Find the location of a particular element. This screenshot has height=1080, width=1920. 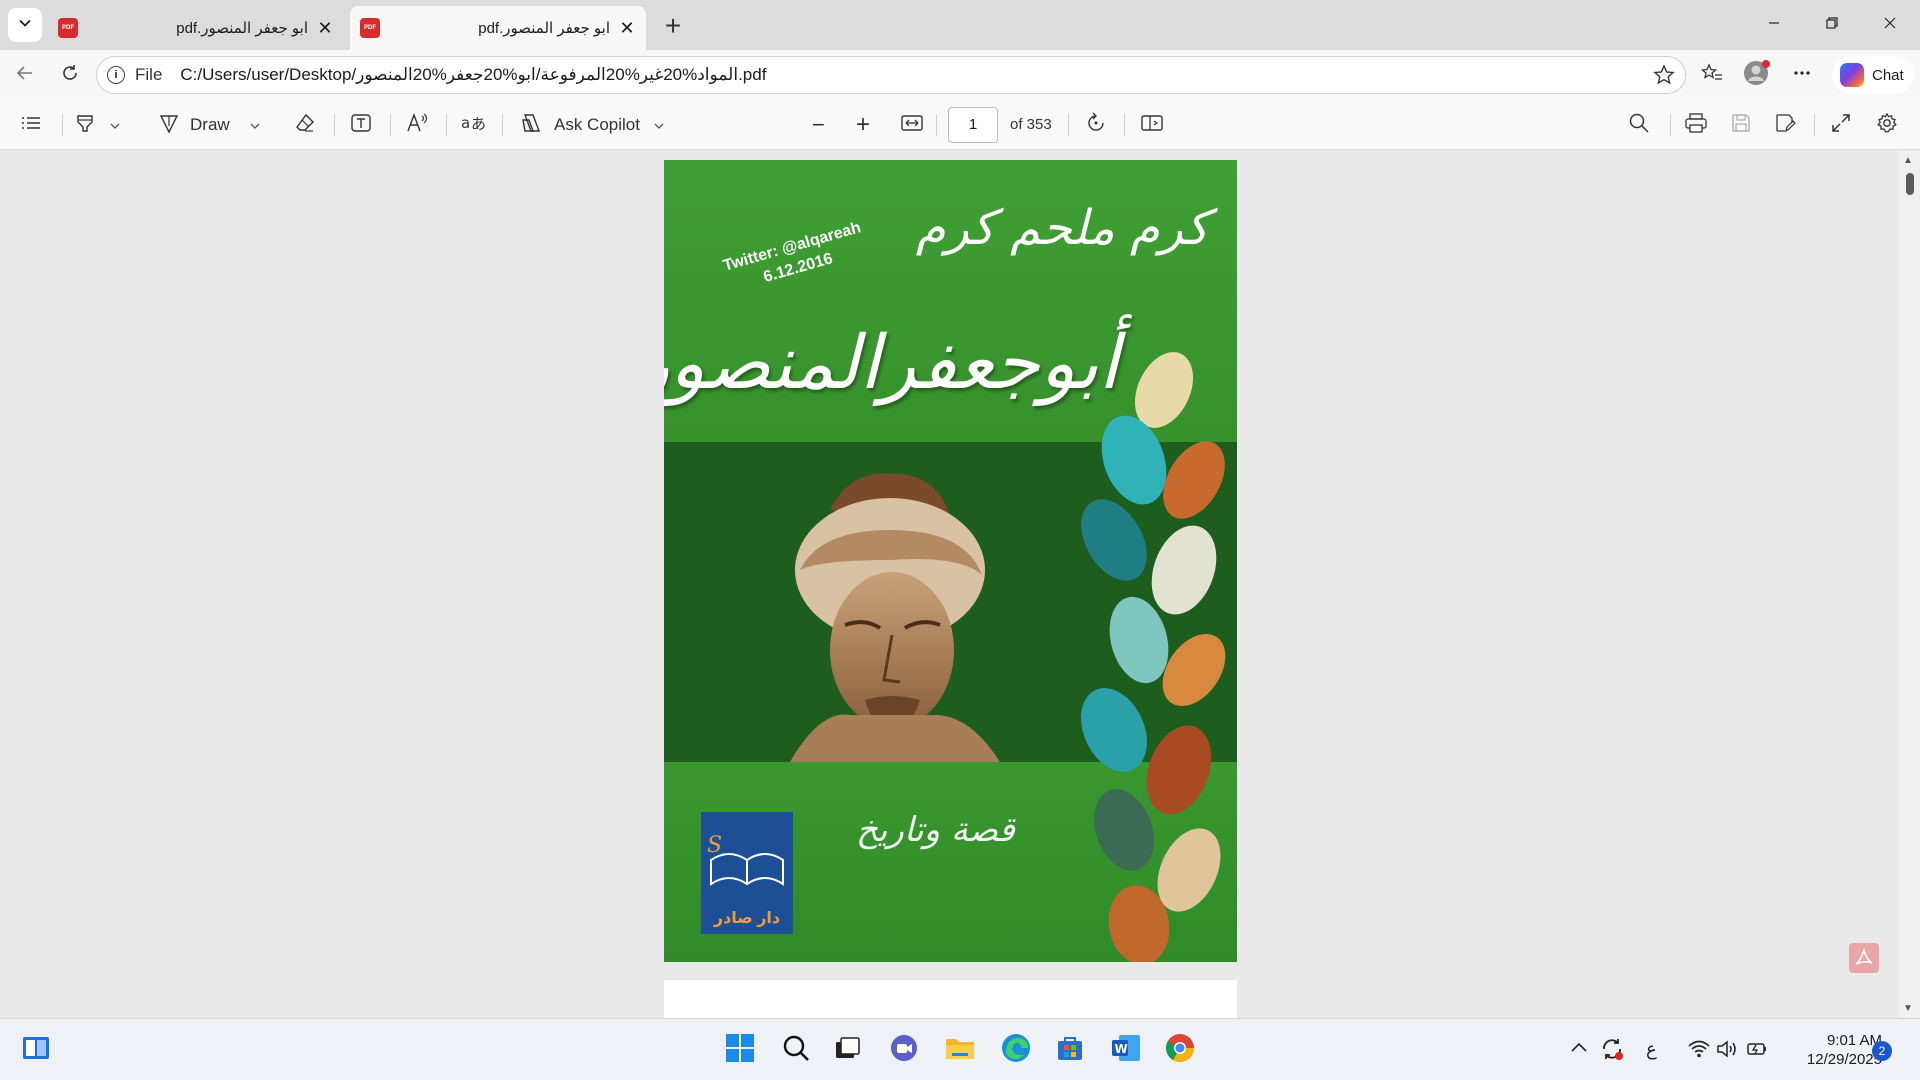

word-icon: W is located at coordinates (1126, 1050).